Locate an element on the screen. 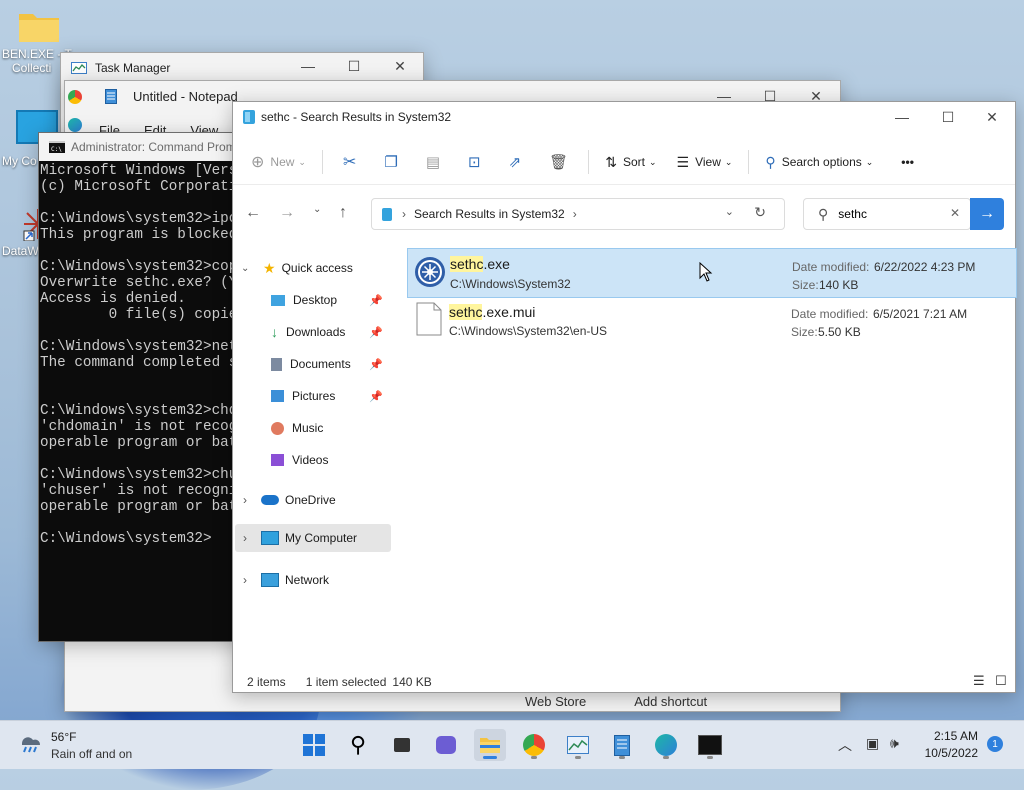 This screenshot has height=790, width=1024. task-manager-taskbar-icon is located at coordinates (578, 745).